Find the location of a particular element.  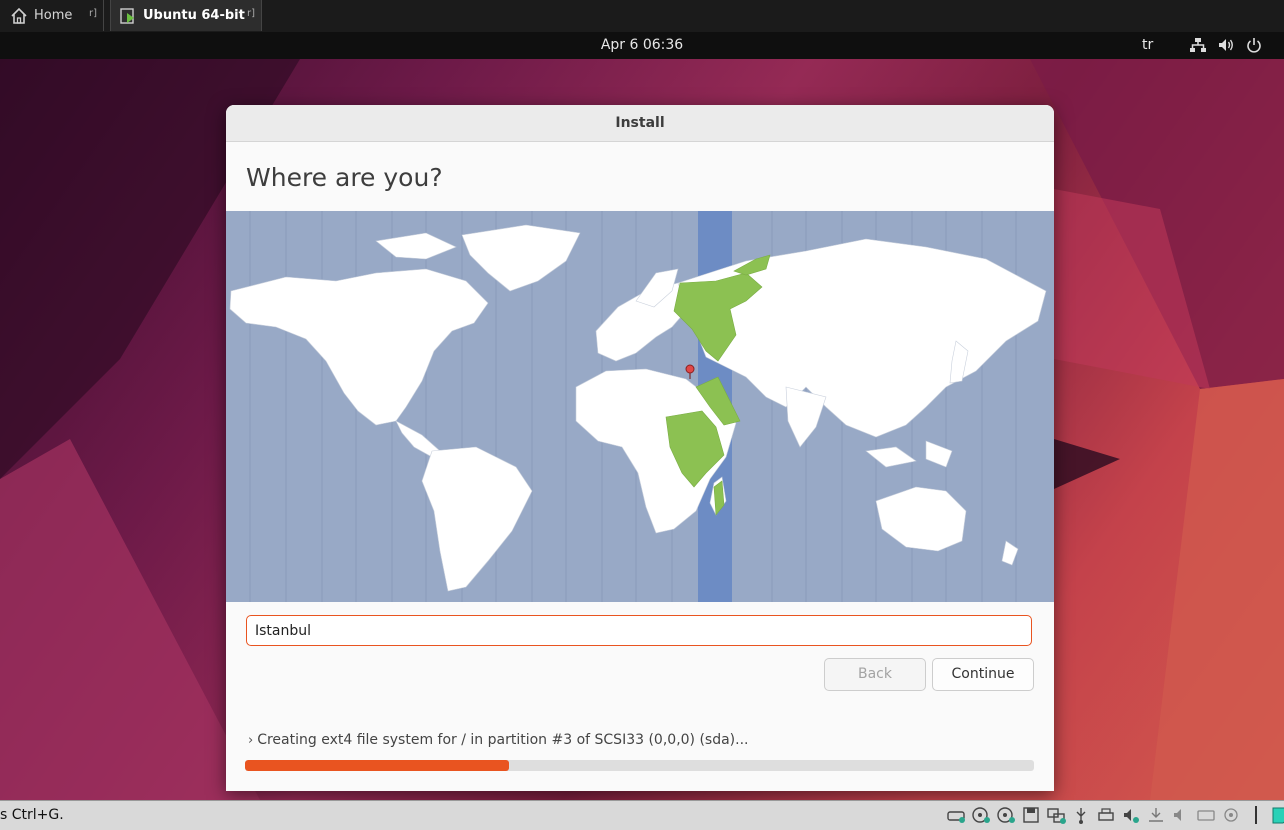

vm-device-icons is located at coordinates (1115, 815).